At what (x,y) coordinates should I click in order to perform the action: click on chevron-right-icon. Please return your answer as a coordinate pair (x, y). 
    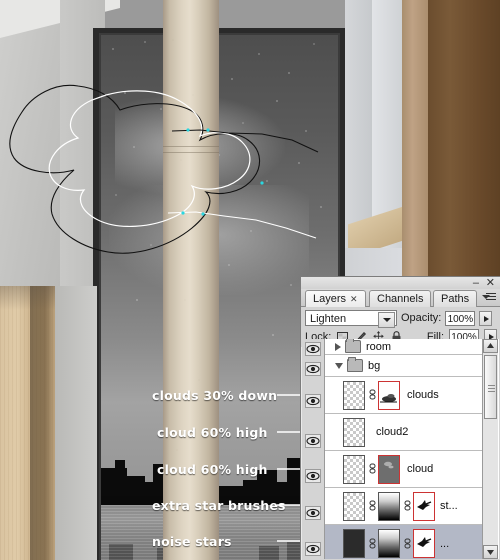
    Looking at the image, I should click on (338, 346).